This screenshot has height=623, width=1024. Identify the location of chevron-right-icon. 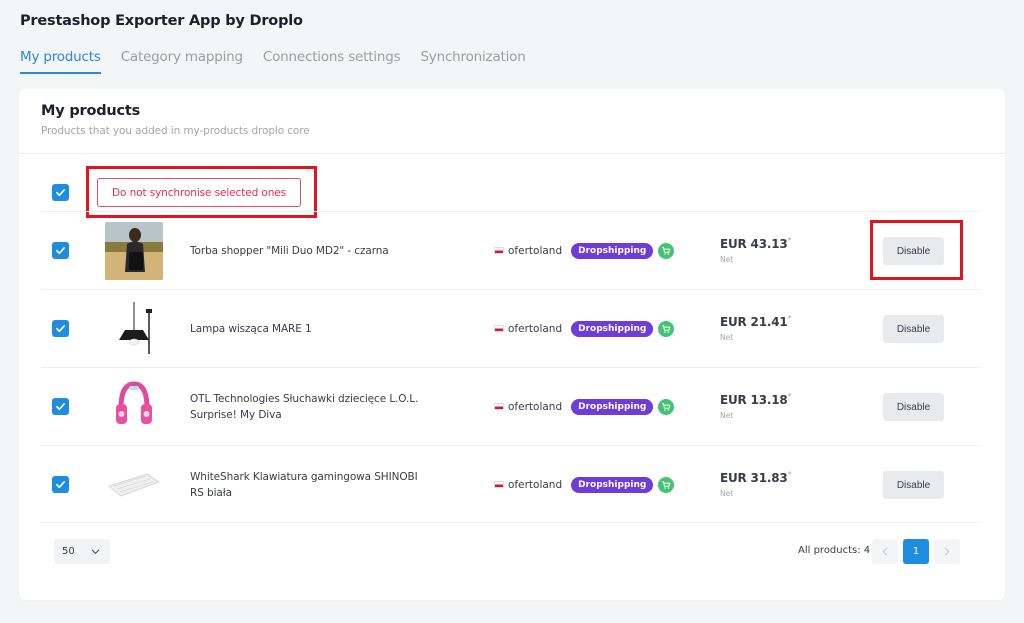
(947, 551).